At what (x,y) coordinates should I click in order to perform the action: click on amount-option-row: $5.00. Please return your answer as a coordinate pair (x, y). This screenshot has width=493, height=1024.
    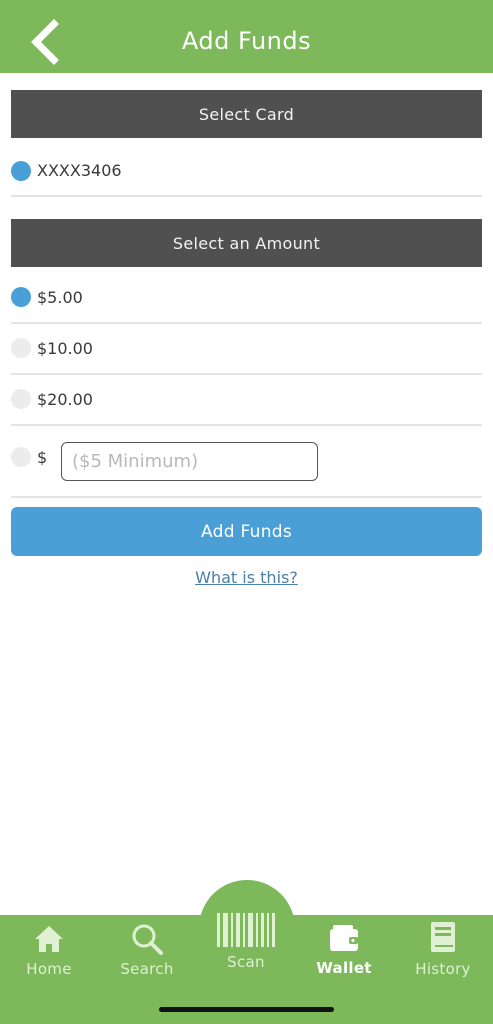
    Looking at the image, I should click on (246, 299).